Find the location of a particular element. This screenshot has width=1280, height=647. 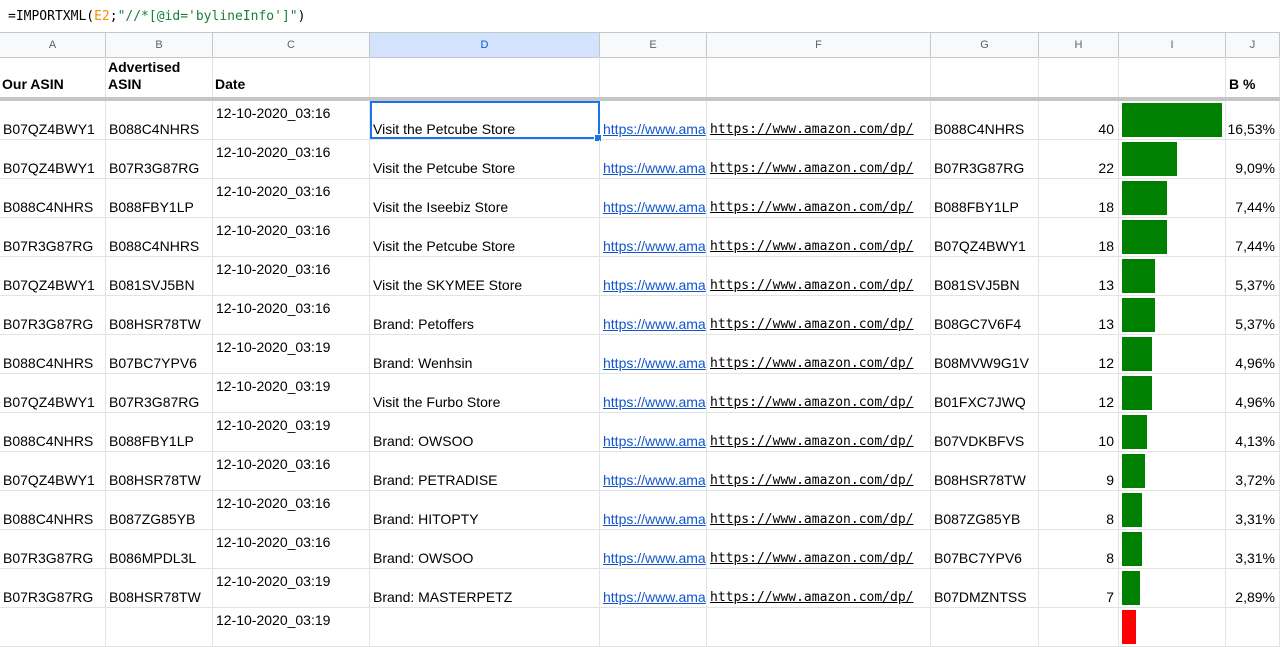

date-cell: 12-10-2020_03:19 is located at coordinates (291, 354).